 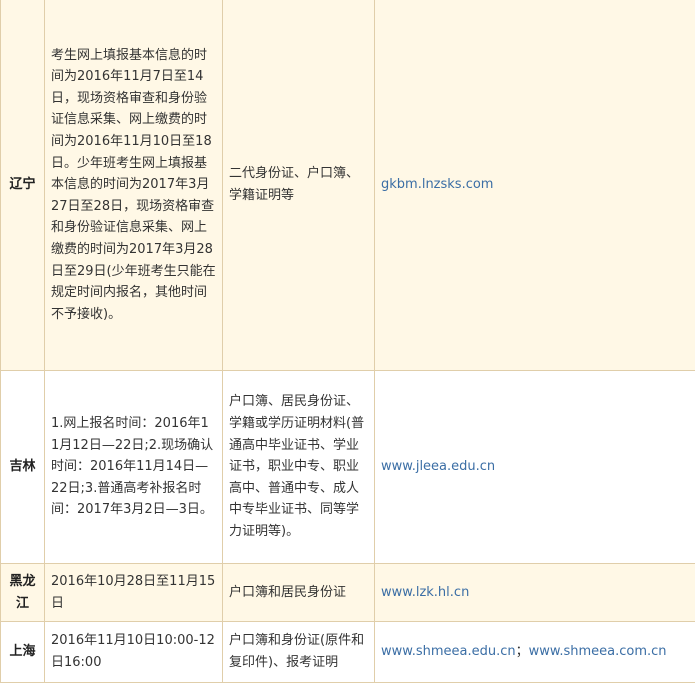 What do you see at coordinates (534, 467) in the screenshot?
I see `website-cell: www.jleea.edu.cn` at bounding box center [534, 467].